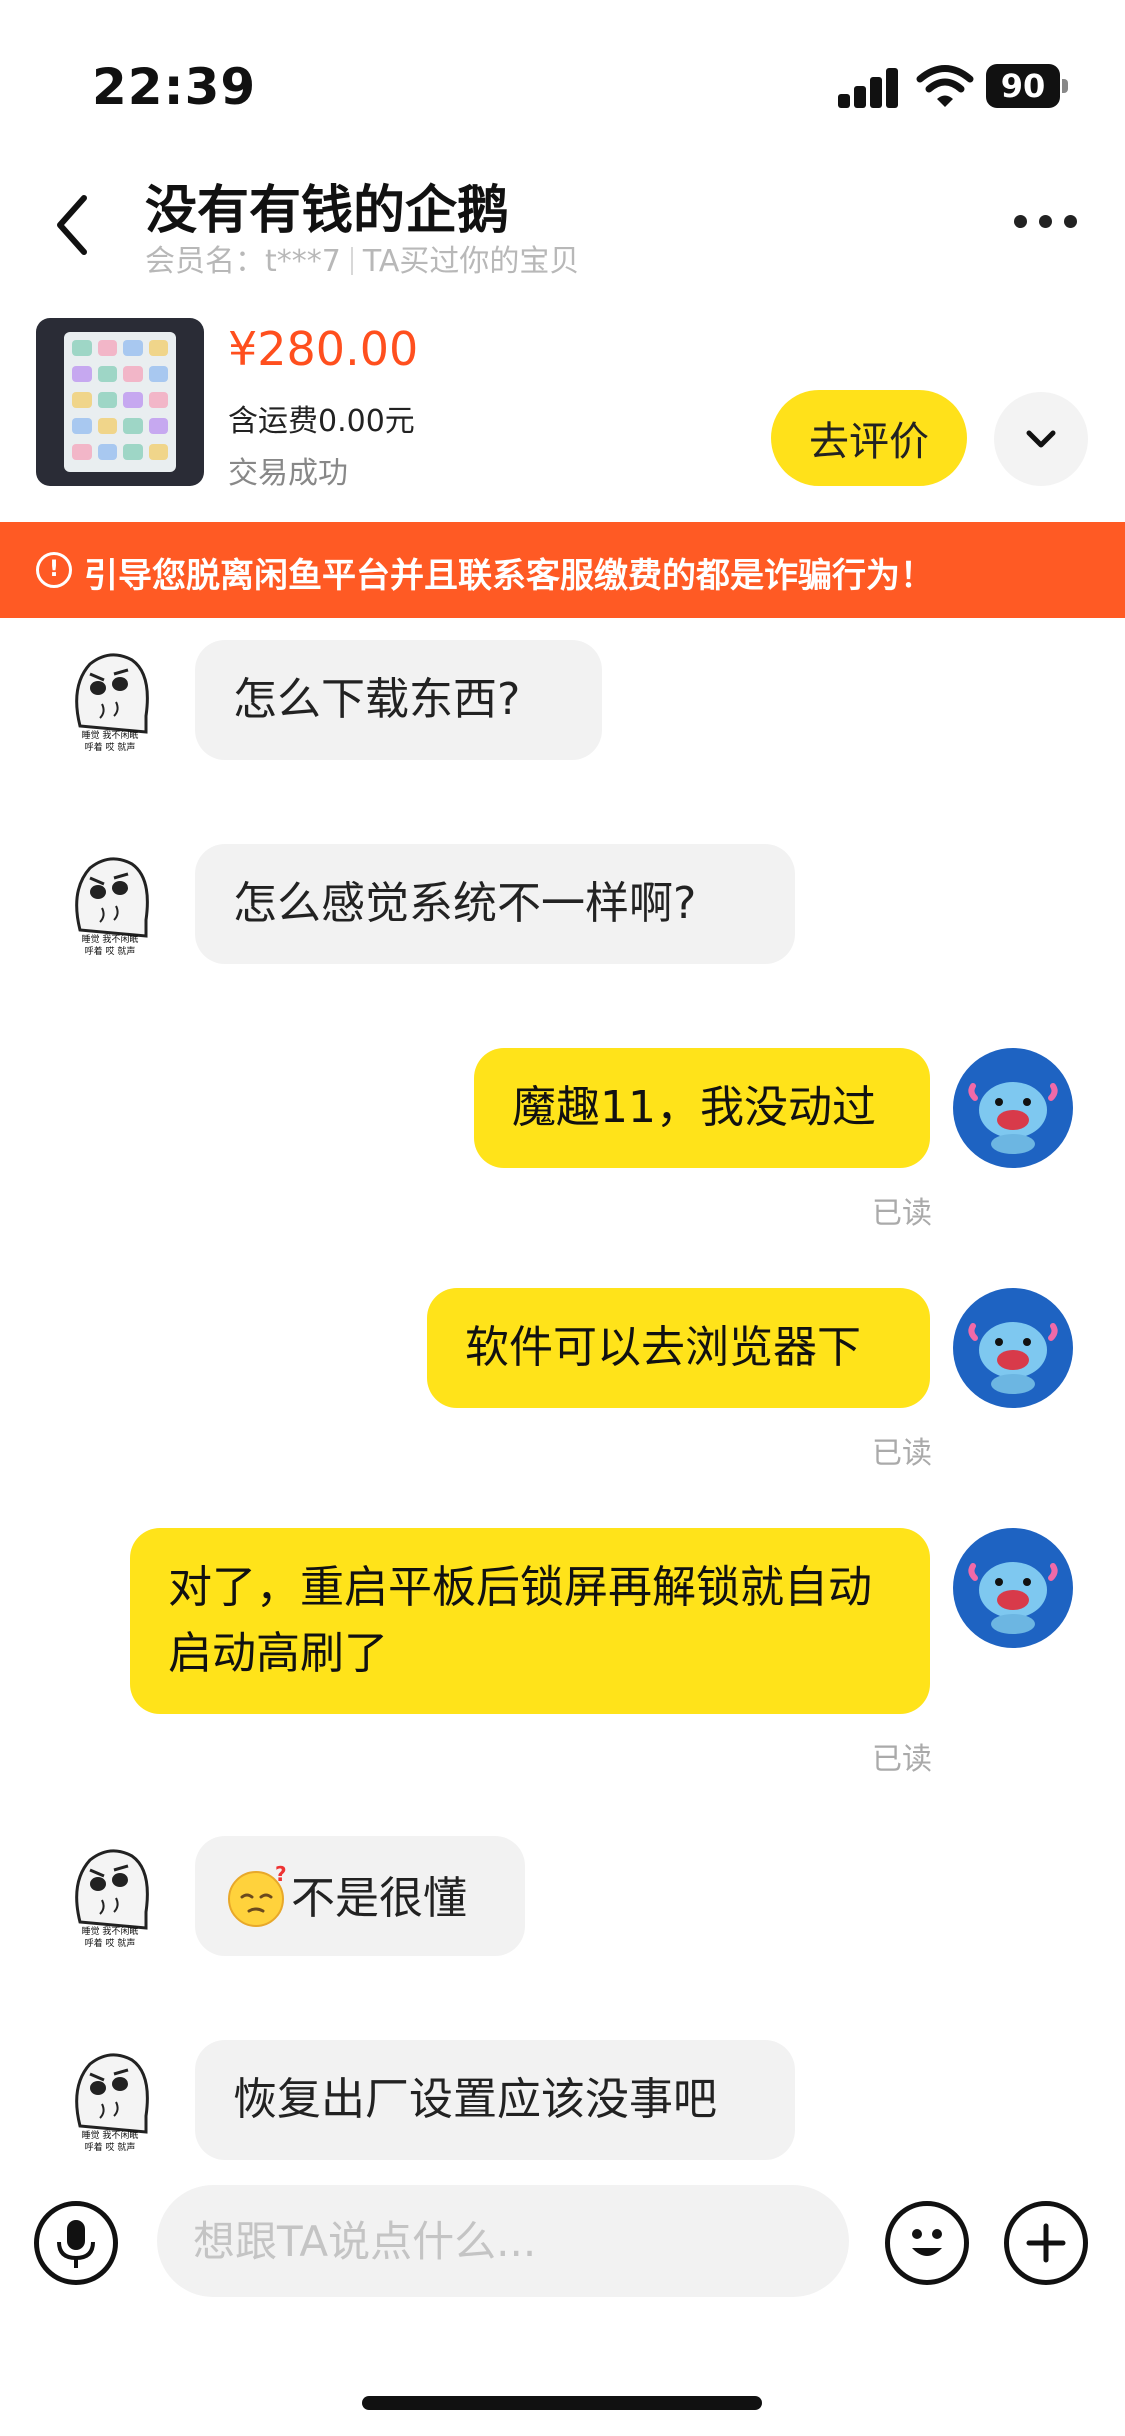 This screenshot has height=2436, width=1125. What do you see at coordinates (702, 1108) in the screenshot?
I see `message-bubble-outgoing: 魔趣11，我没动过` at bounding box center [702, 1108].